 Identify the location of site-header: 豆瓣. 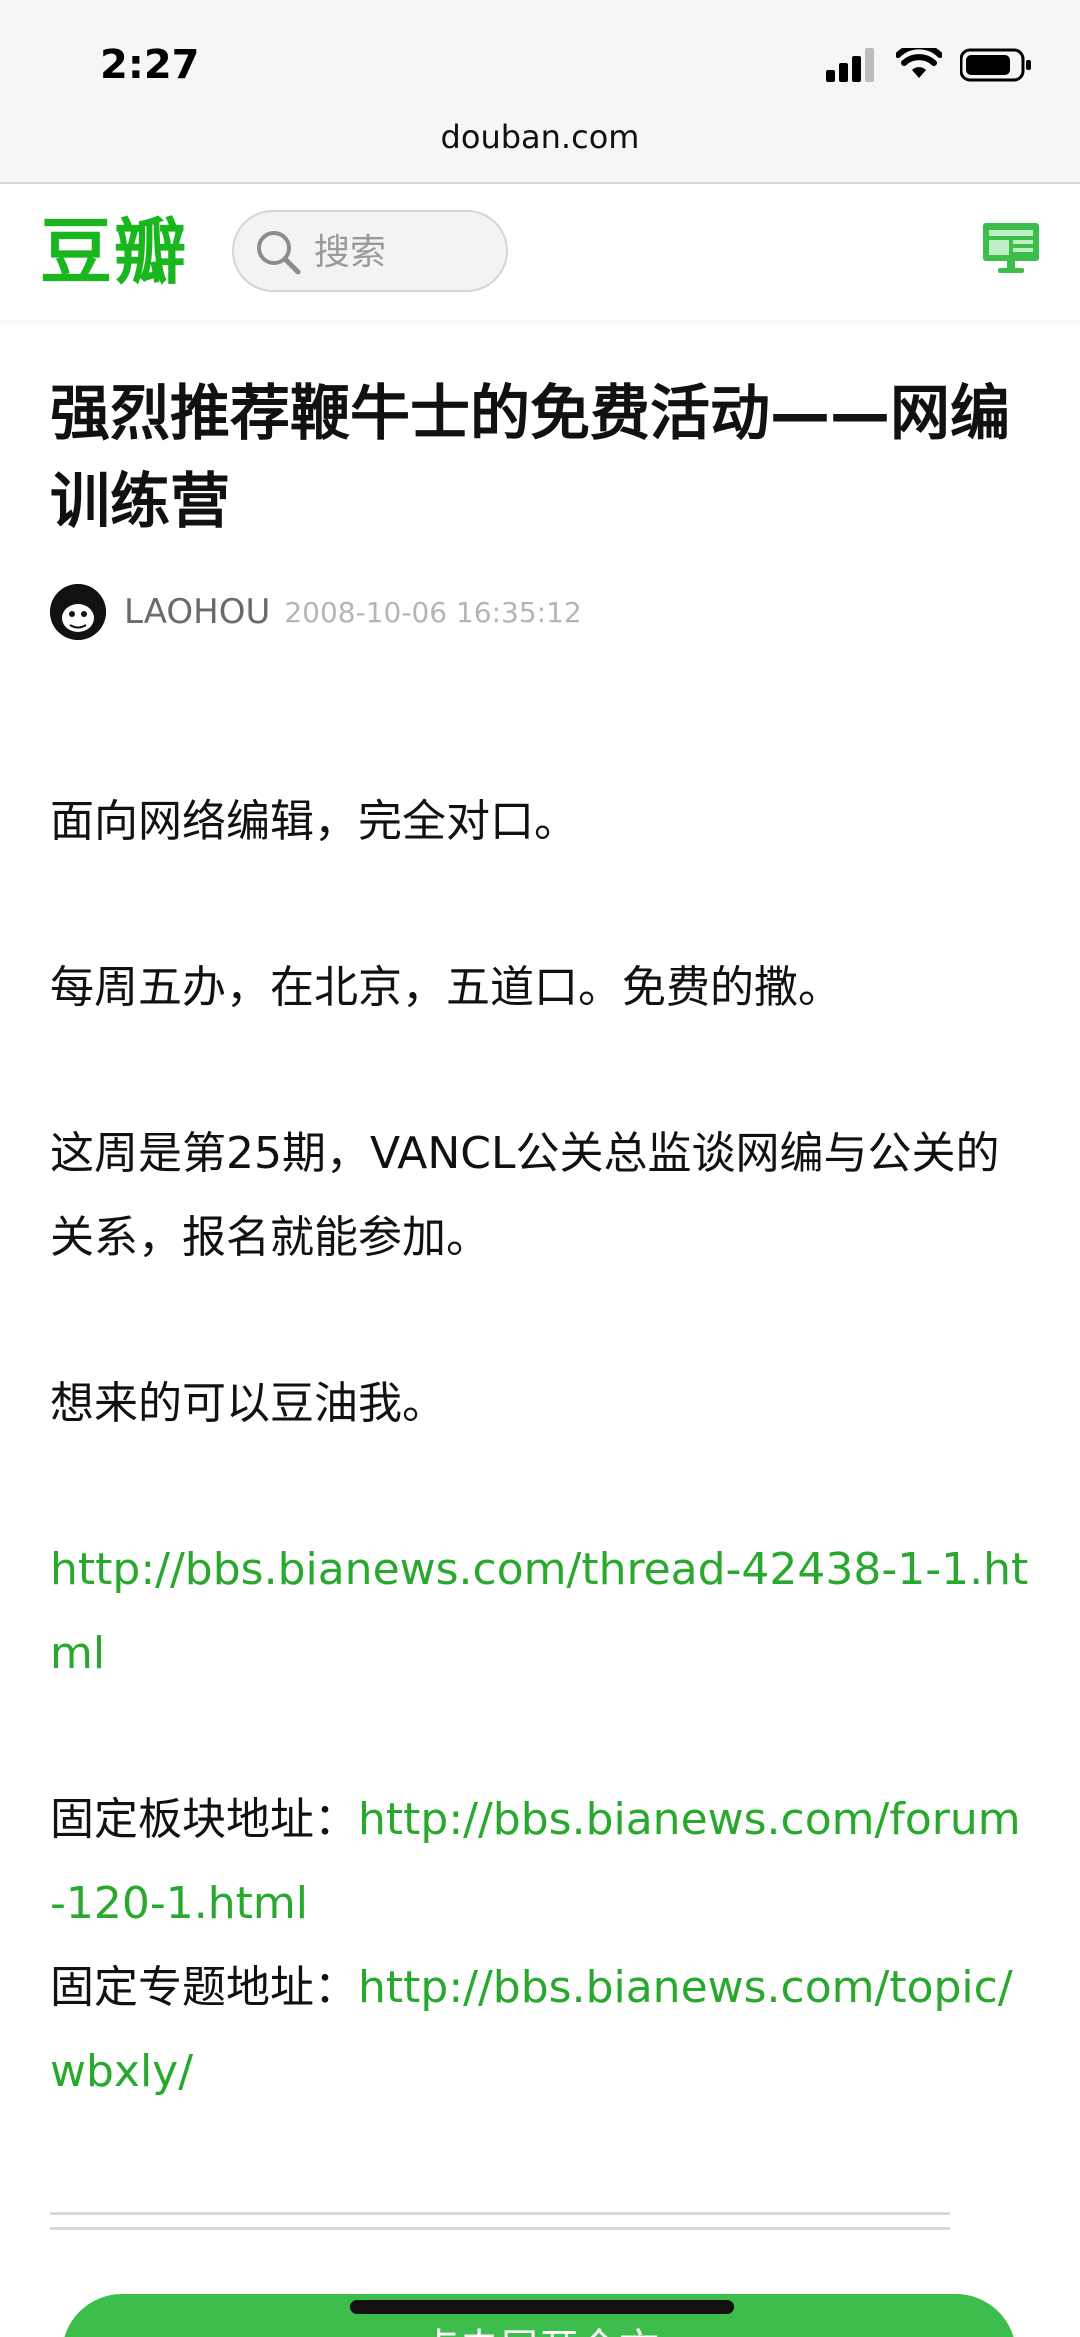
(540, 252).